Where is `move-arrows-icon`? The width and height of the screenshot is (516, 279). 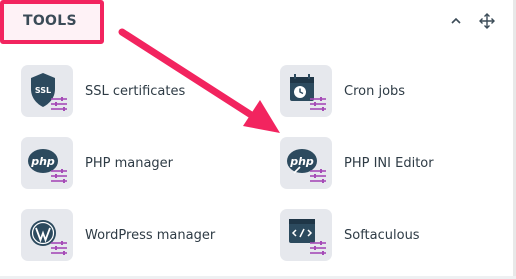
move-arrows-icon is located at coordinates (487, 21).